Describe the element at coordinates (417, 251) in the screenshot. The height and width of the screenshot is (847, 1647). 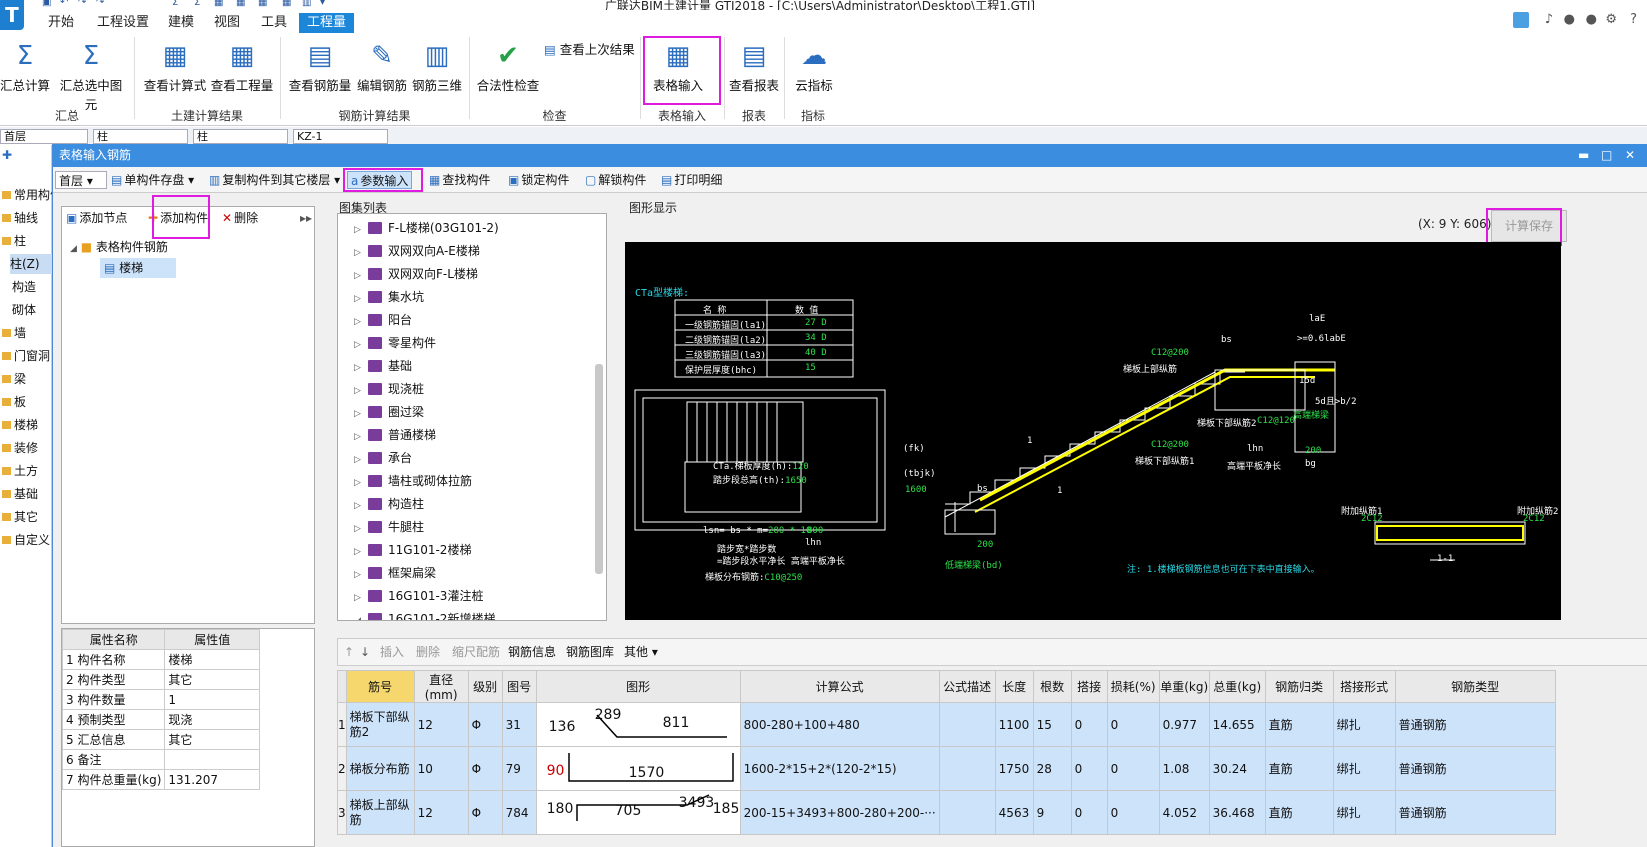
I see `atlas-item: ▷ 双网双向A-E楼梯` at that location.